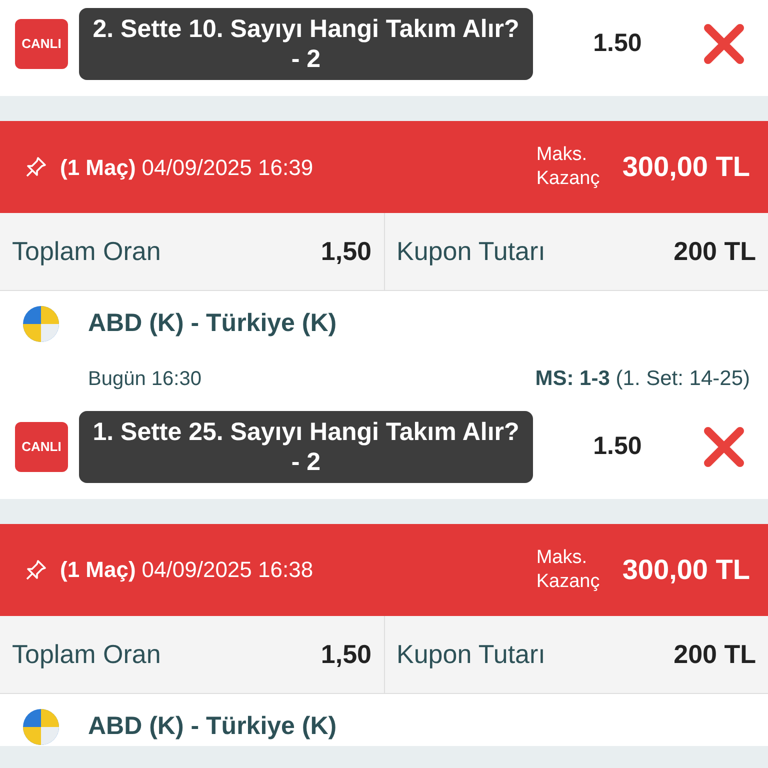  What do you see at coordinates (228, 168) in the screenshot?
I see `coupon-datetime: 04/09/2025 16:39` at bounding box center [228, 168].